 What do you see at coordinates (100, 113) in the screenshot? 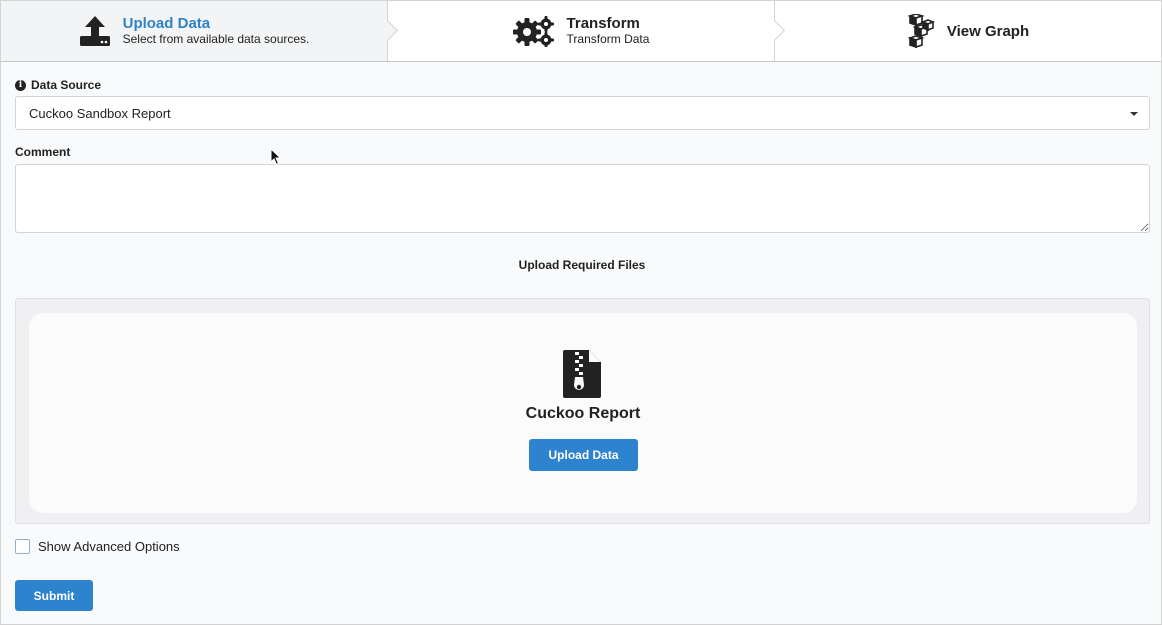
I see `data-source-value: Cuckoo Sandbox Report` at bounding box center [100, 113].